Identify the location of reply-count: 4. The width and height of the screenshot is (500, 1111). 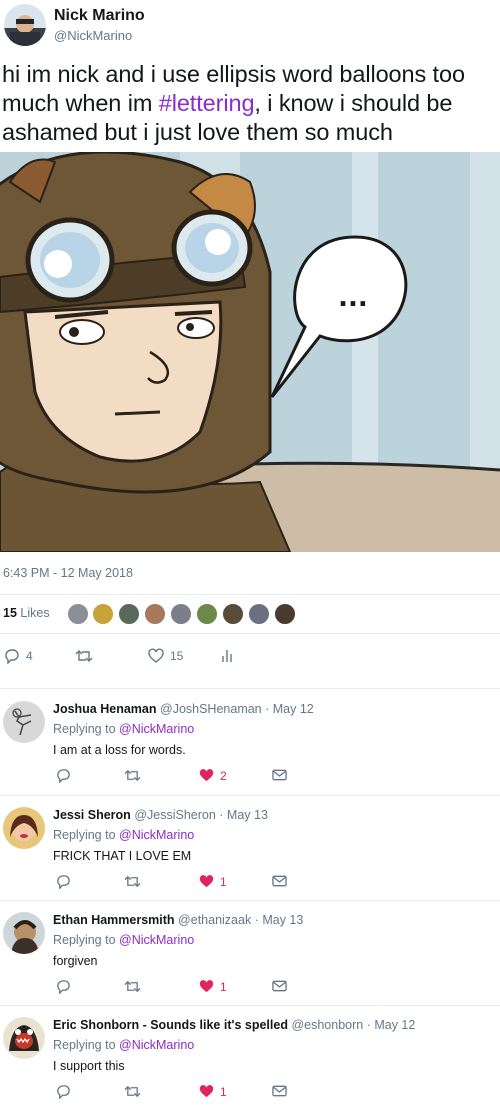
(29, 656).